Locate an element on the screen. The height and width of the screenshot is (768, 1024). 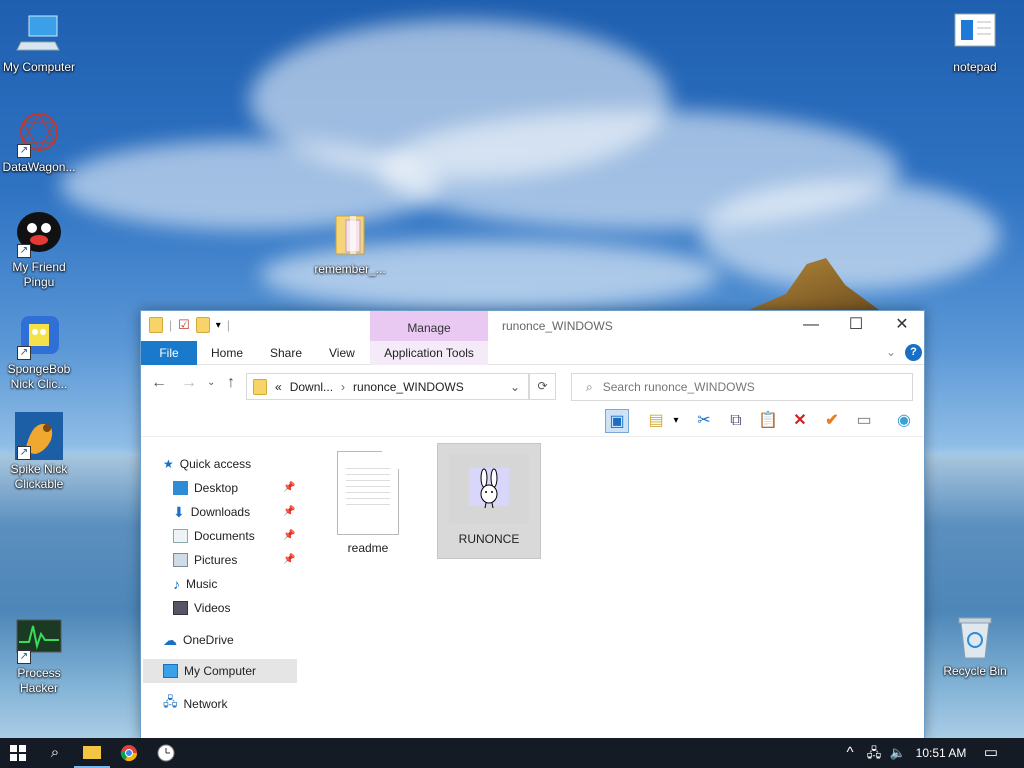
search-placeholder: Search runonce_WINDOWS is located at coordinates (678, 387).